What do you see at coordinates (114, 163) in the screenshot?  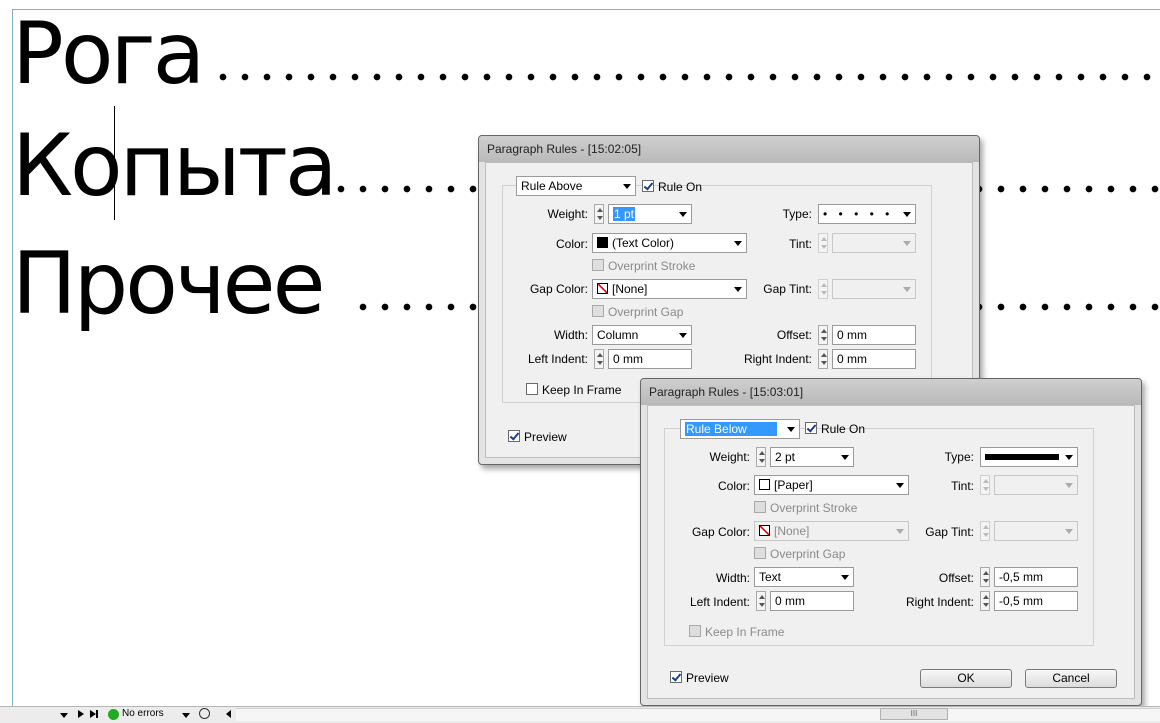 I see `text-cursor` at bounding box center [114, 163].